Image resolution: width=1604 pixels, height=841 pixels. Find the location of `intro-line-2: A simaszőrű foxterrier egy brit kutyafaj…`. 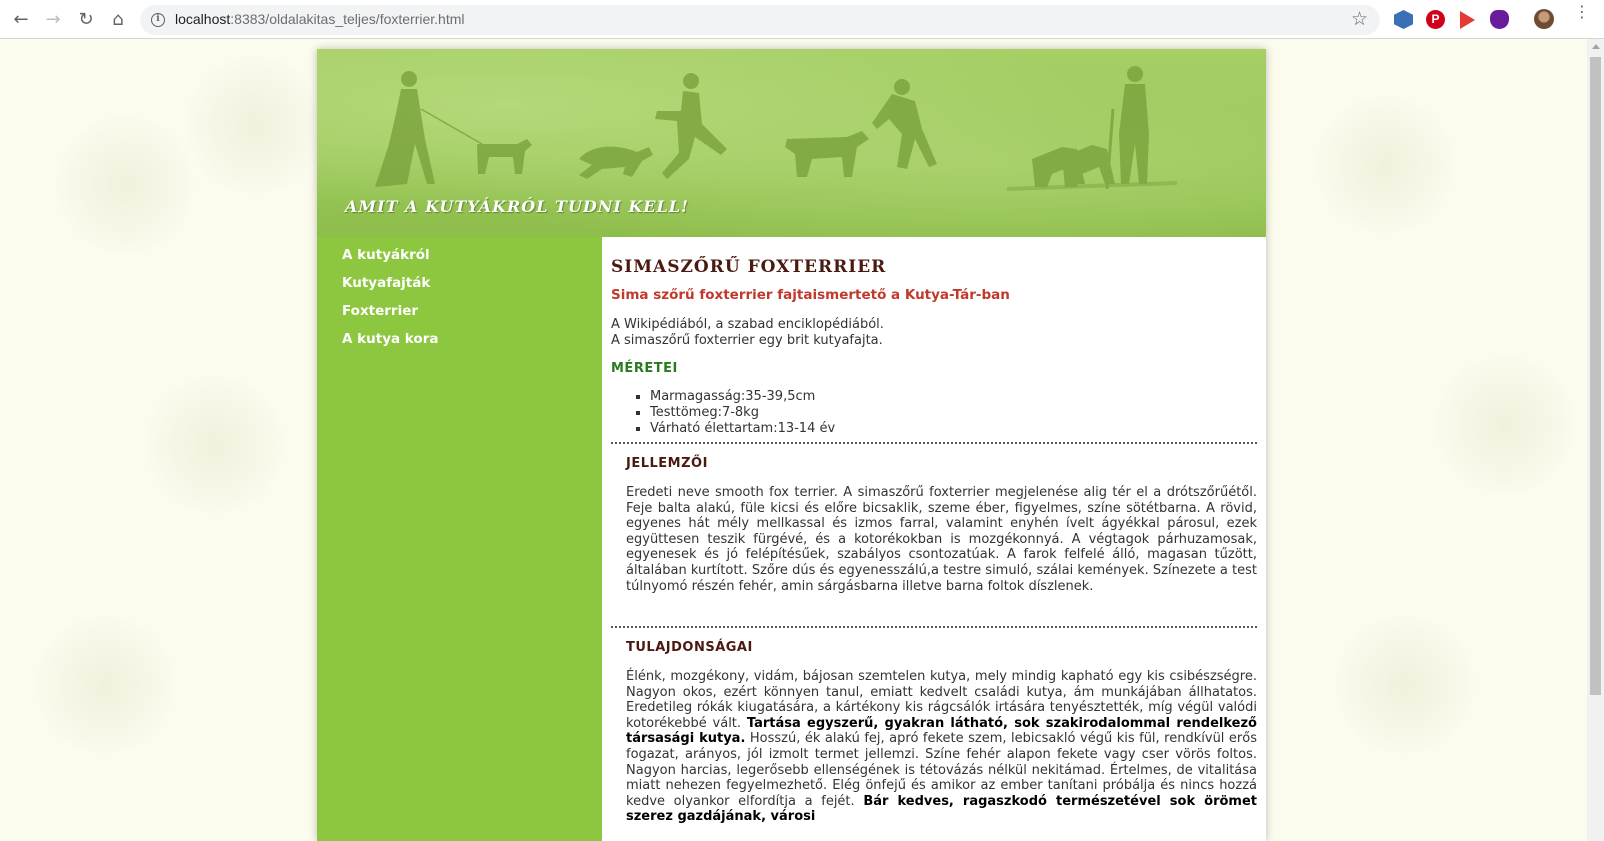

intro-line-2: A simaszőrű foxterrier egy brit kutyafaj… is located at coordinates (747, 340).